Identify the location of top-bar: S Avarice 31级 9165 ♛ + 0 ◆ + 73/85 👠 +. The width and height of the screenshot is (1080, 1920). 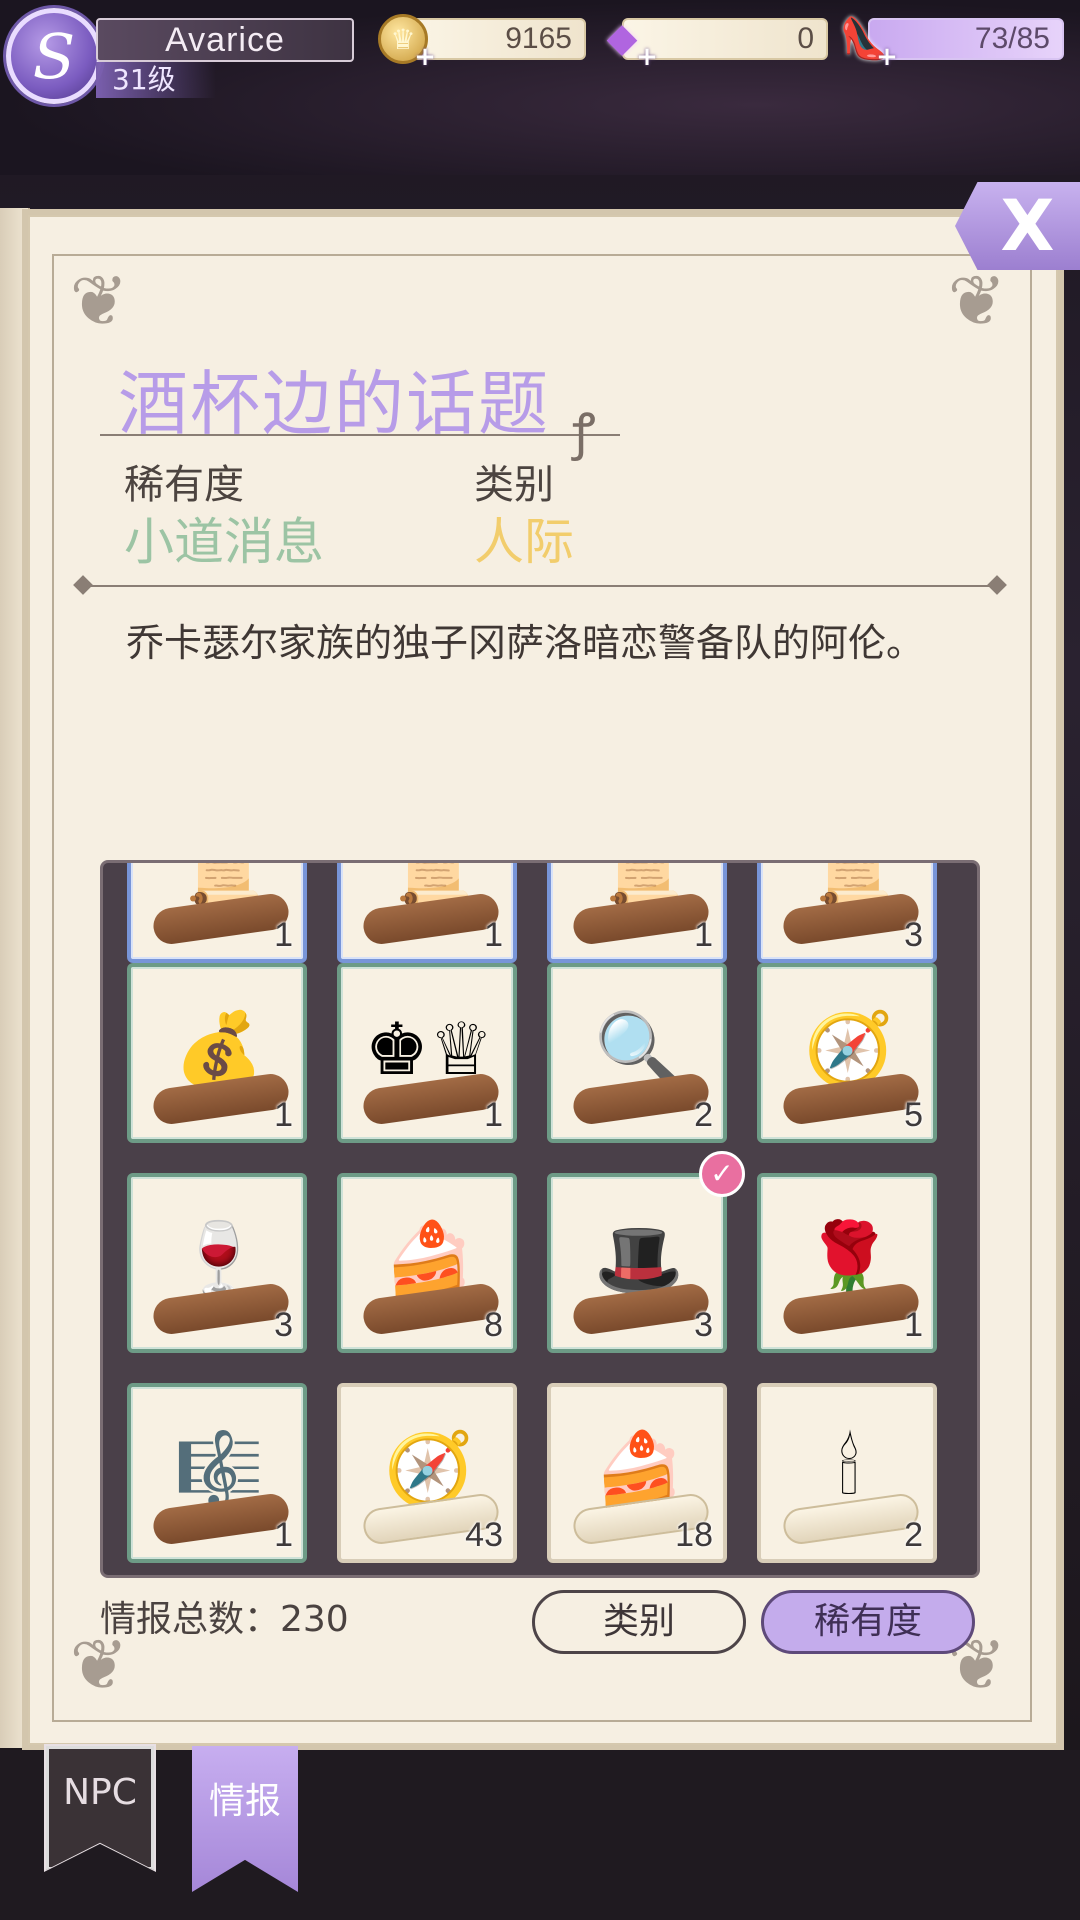
(540, 87).